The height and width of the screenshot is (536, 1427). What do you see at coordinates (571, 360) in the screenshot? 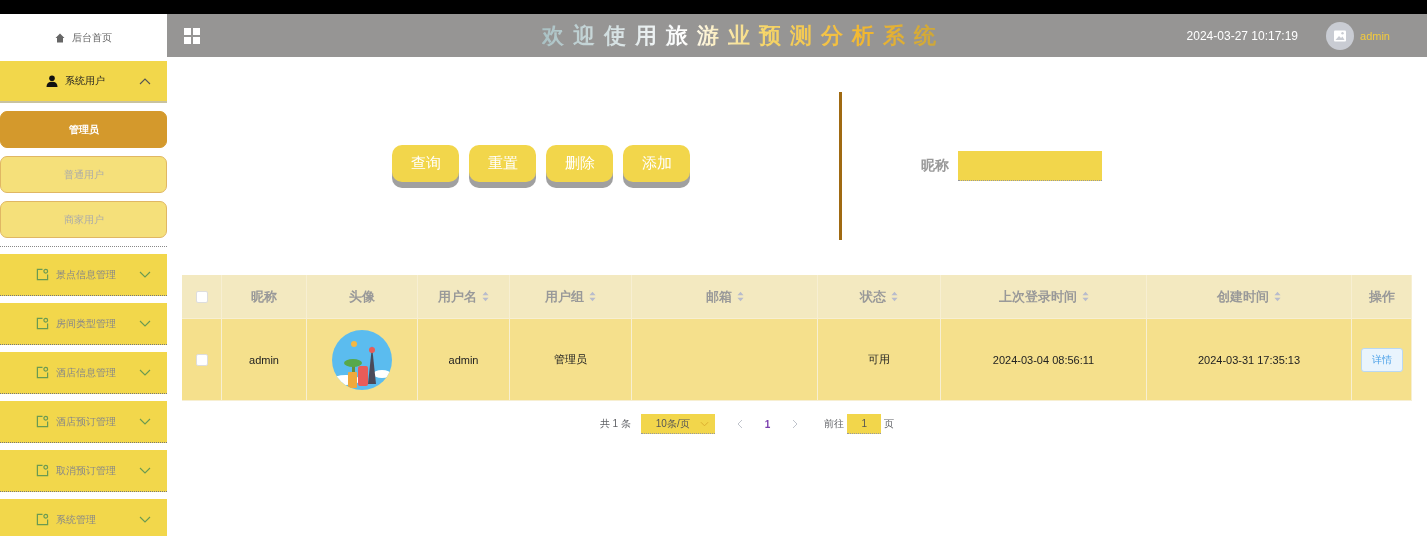
I see `table-cell: 管理员` at bounding box center [571, 360].